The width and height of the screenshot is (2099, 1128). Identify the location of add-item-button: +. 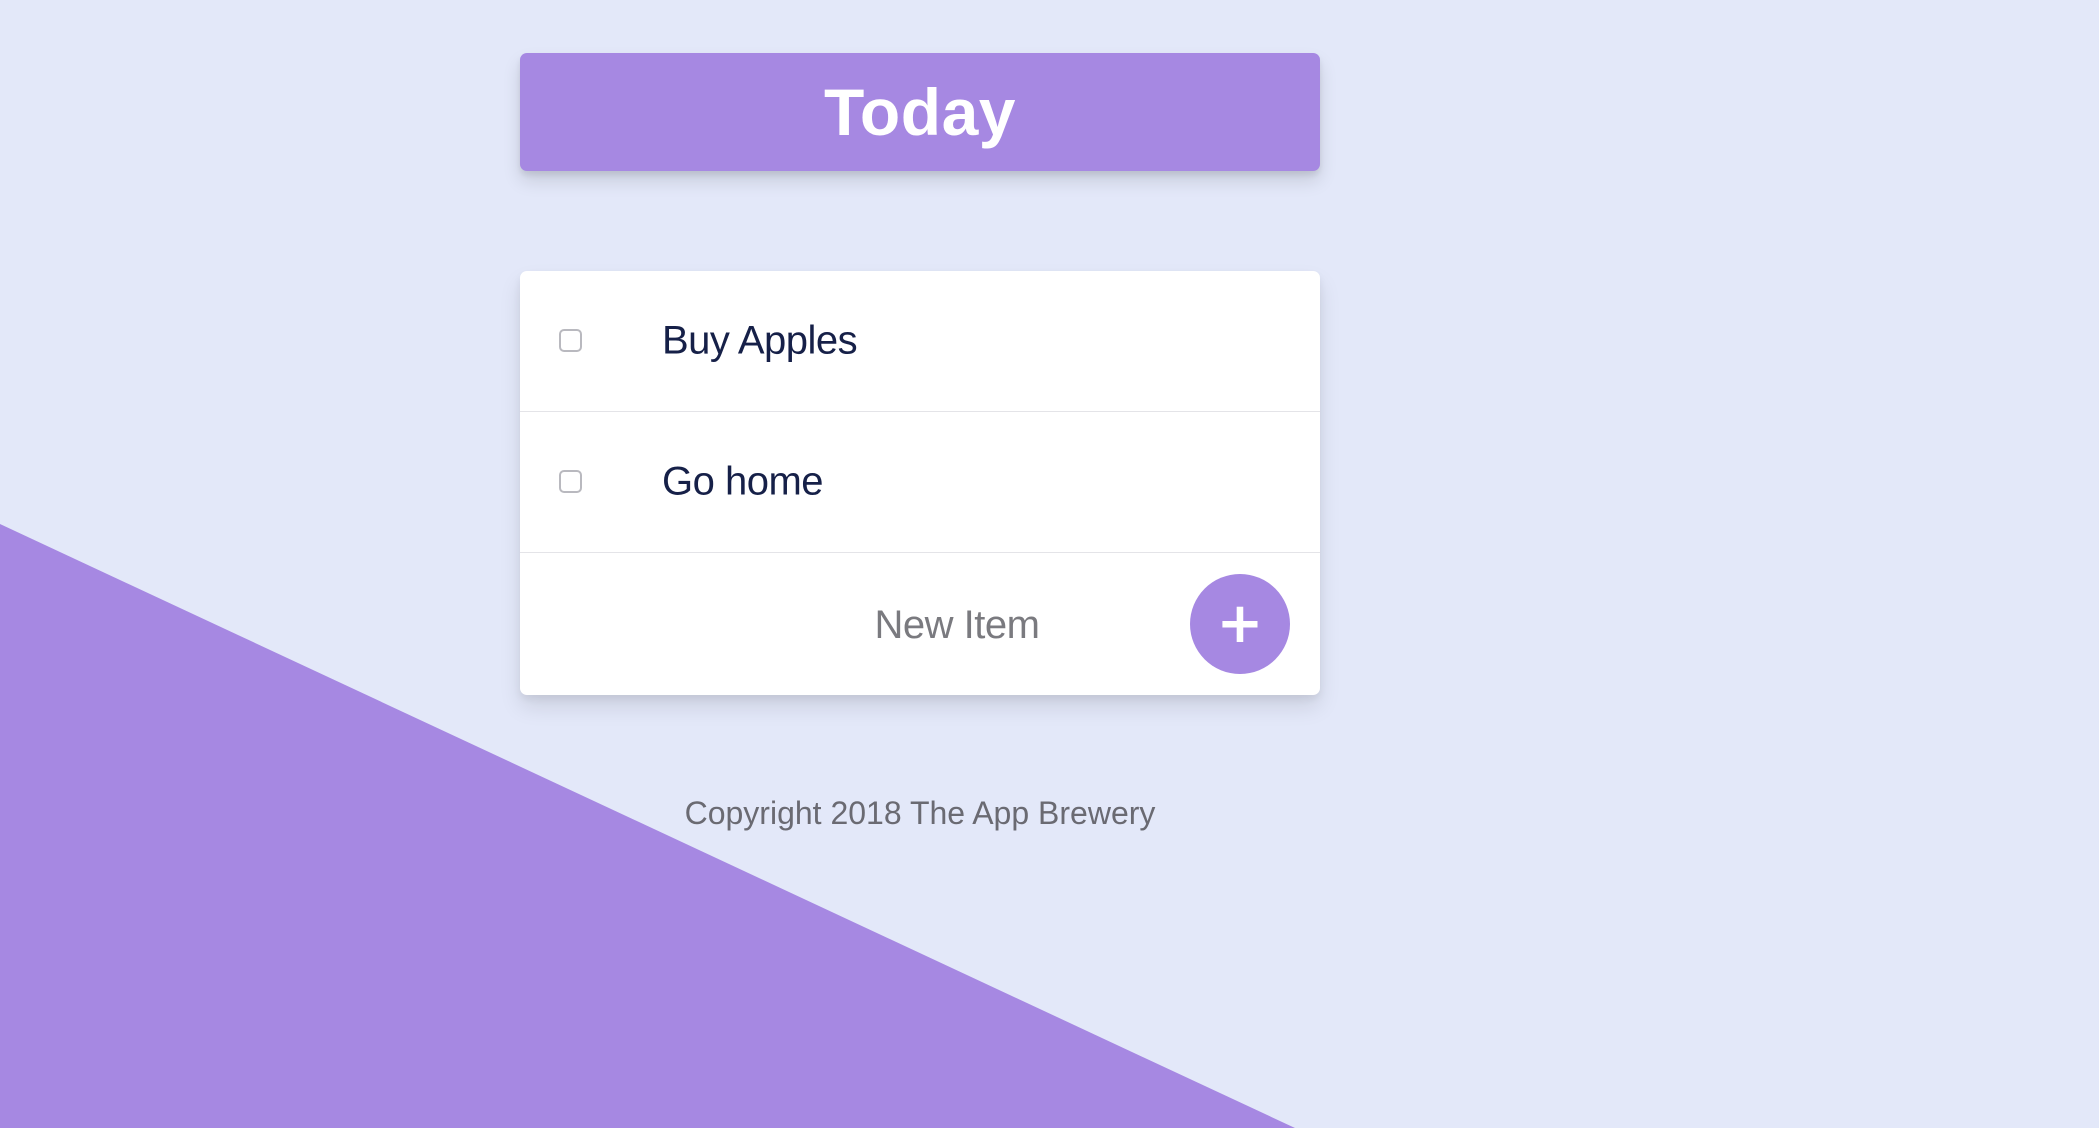
(1240, 624).